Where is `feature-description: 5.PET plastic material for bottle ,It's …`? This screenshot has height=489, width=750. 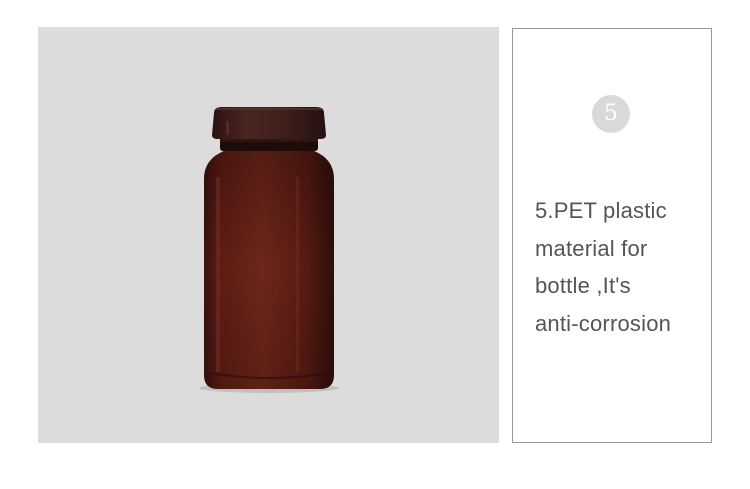 feature-description: 5.PET plastic material for bottle ,It's … is located at coordinates (621, 267).